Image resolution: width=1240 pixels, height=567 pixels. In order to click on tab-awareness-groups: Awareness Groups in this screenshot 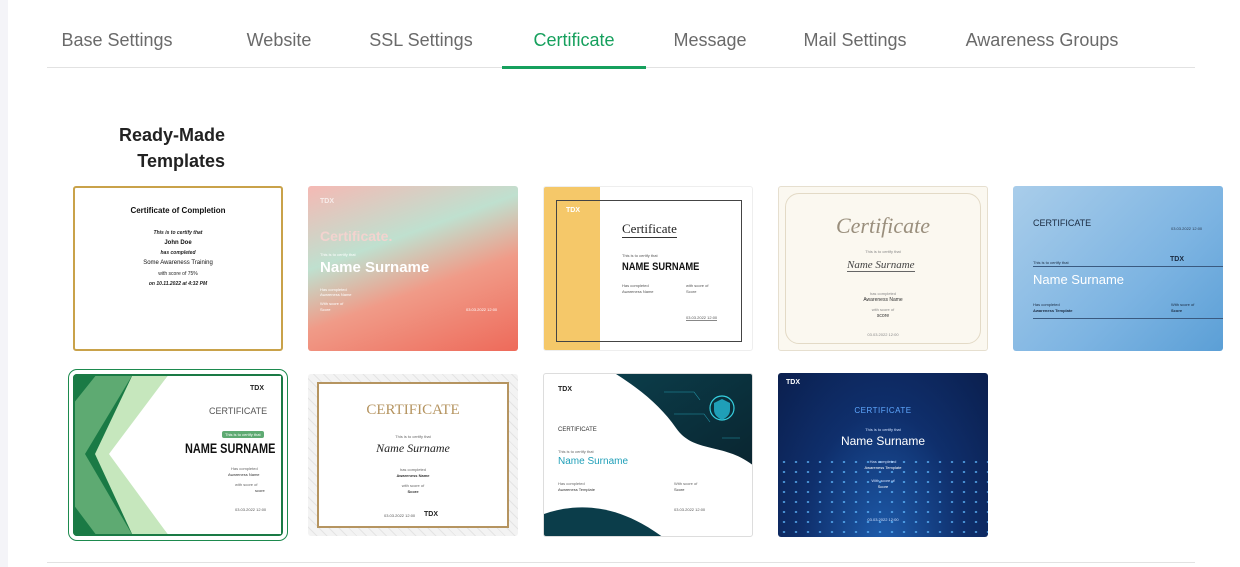, I will do `click(1042, 34)`.